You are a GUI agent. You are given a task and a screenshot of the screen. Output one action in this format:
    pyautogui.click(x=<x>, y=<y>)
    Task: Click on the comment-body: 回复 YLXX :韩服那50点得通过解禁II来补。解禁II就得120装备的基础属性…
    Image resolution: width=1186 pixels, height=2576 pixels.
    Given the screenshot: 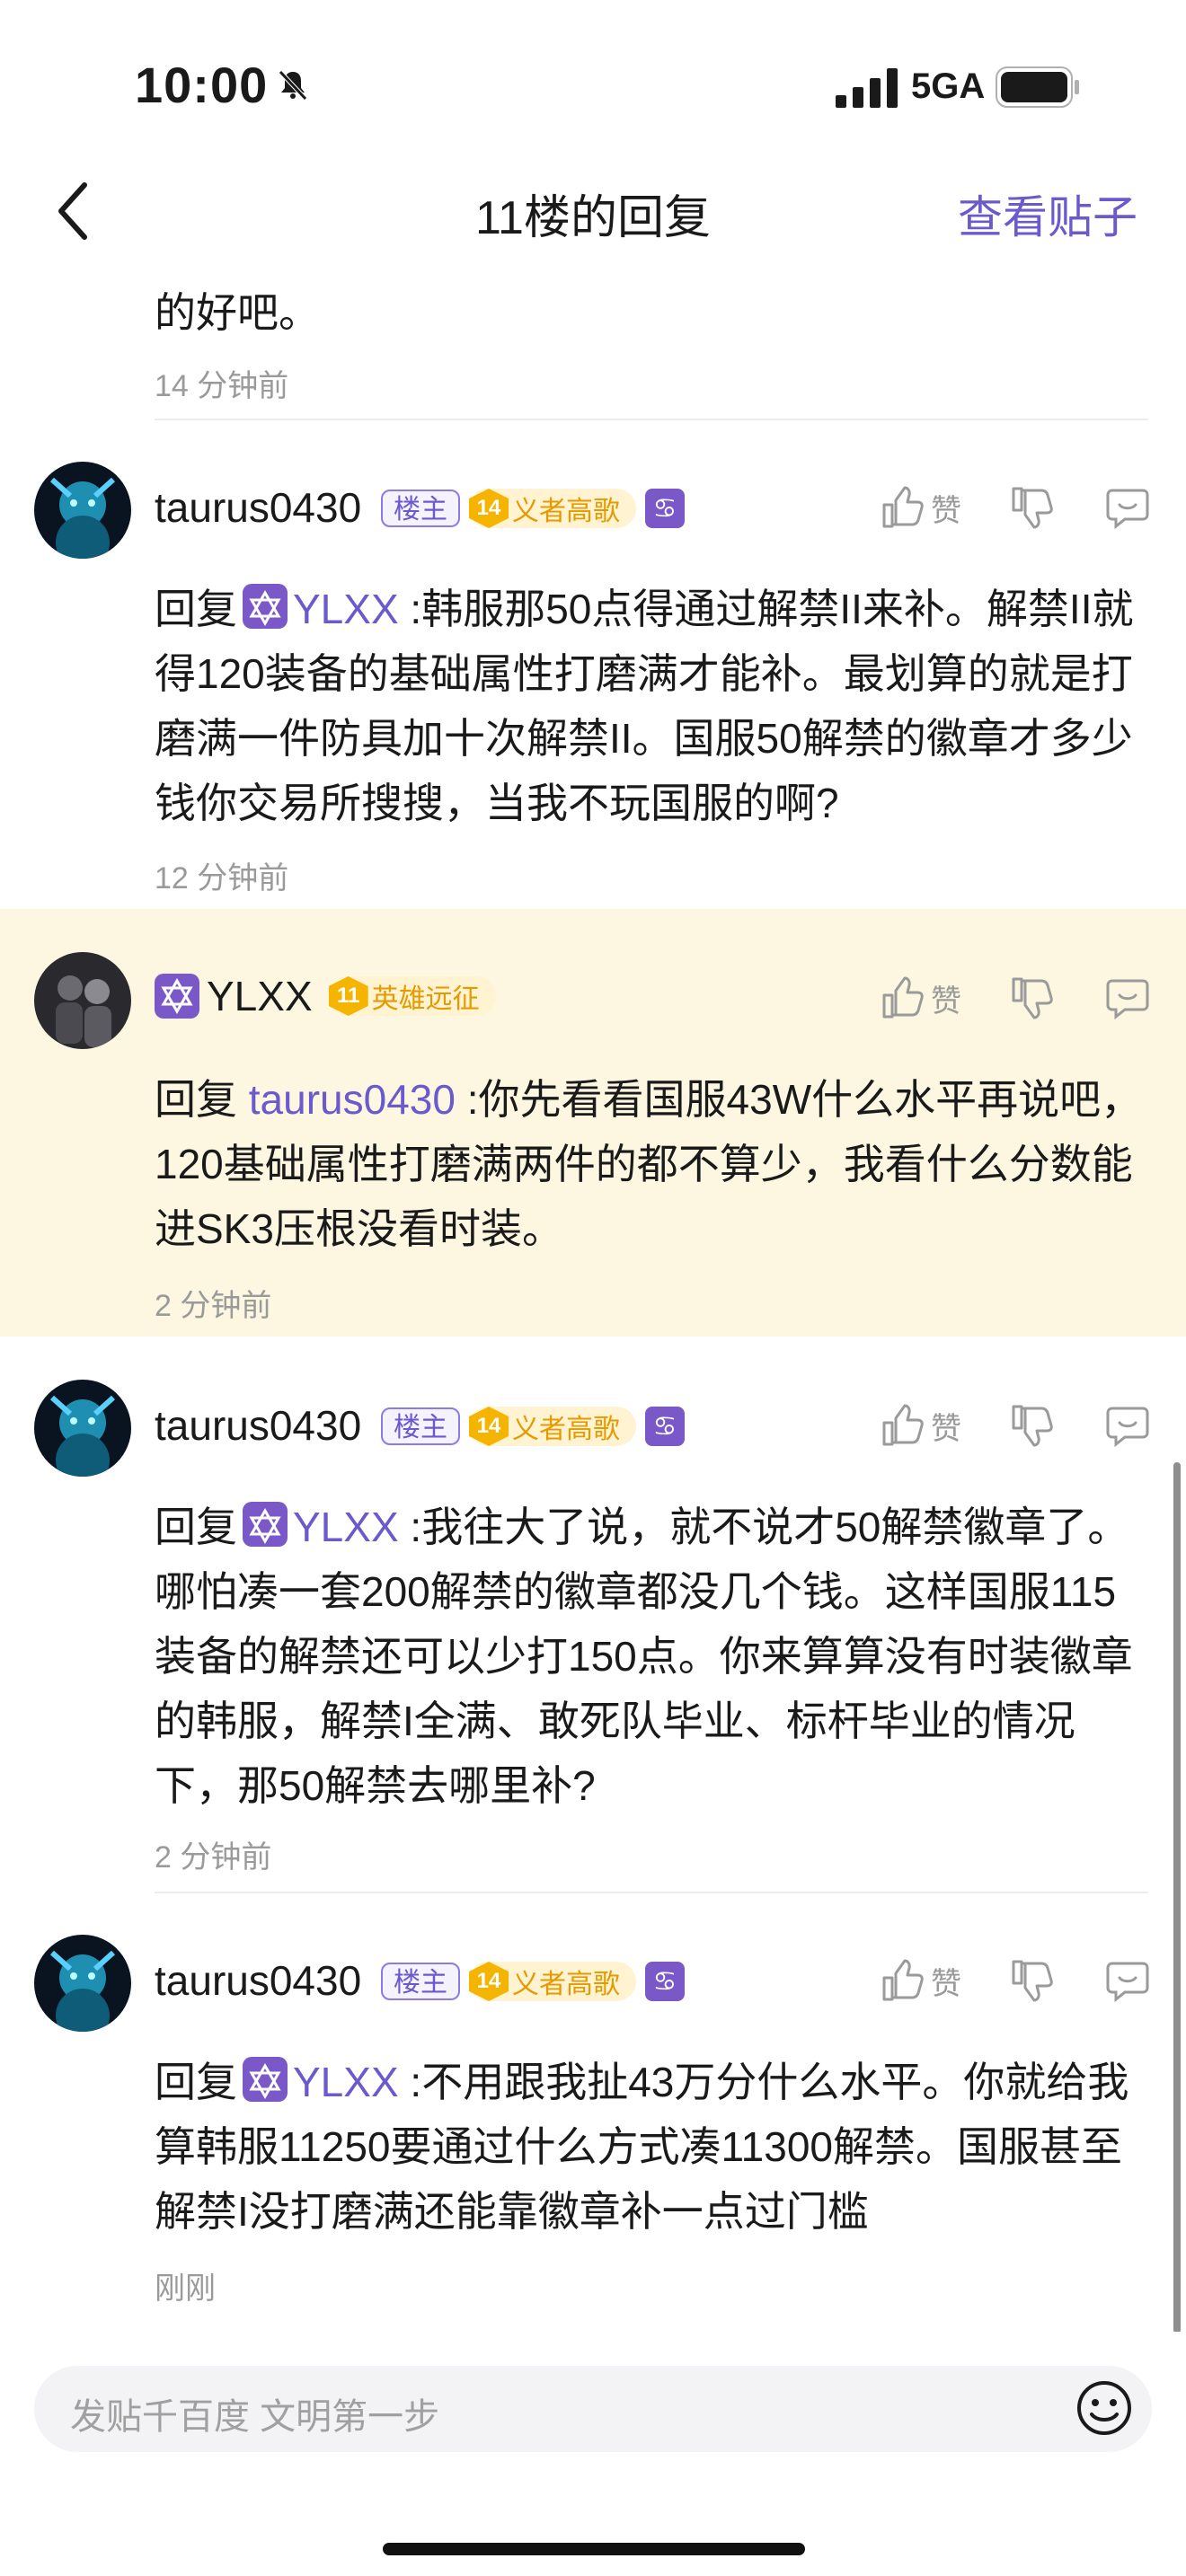 What is the action you would take?
    pyautogui.click(x=644, y=705)
    